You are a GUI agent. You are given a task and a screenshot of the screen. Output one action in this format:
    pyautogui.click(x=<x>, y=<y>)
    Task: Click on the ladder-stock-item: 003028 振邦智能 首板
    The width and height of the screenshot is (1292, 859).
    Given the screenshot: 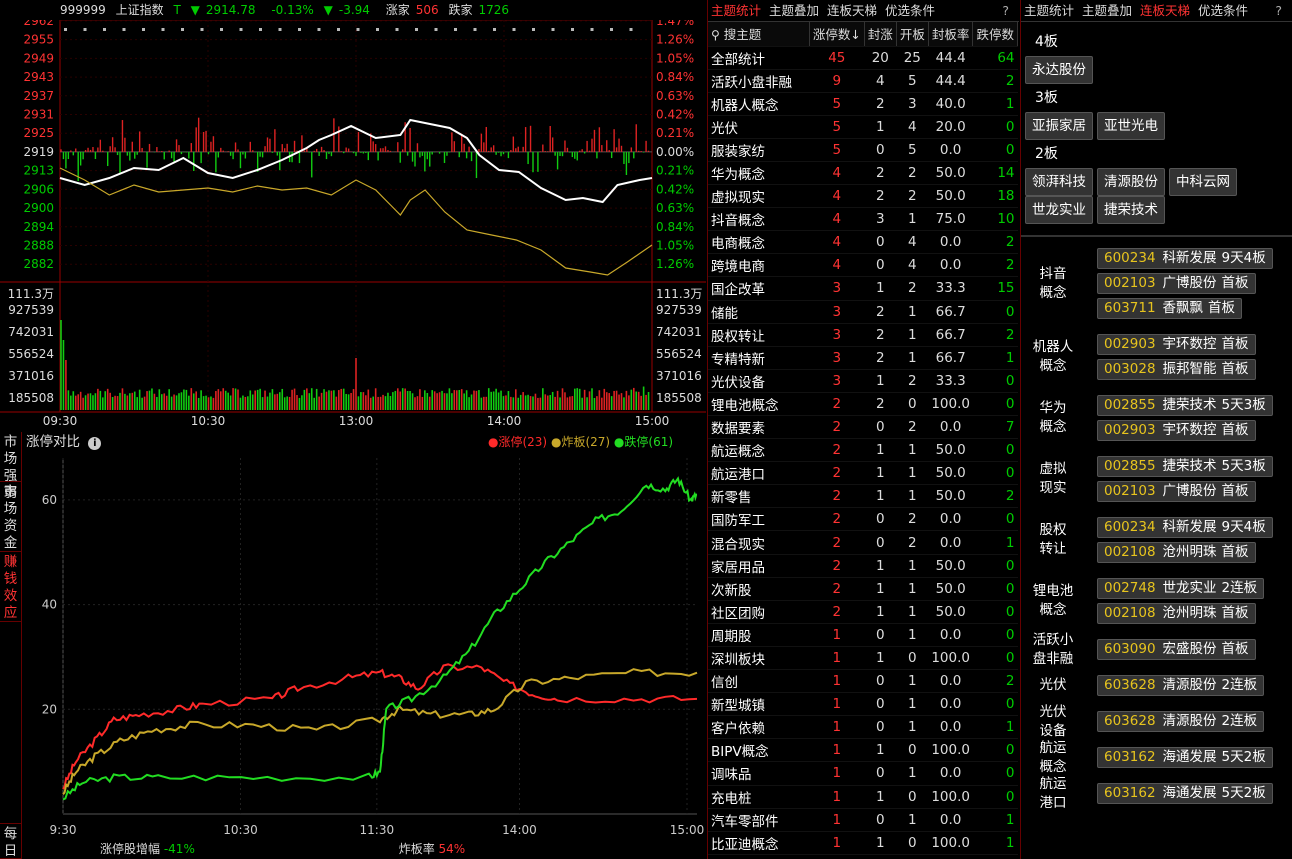 What is the action you would take?
    pyautogui.click(x=1176, y=369)
    